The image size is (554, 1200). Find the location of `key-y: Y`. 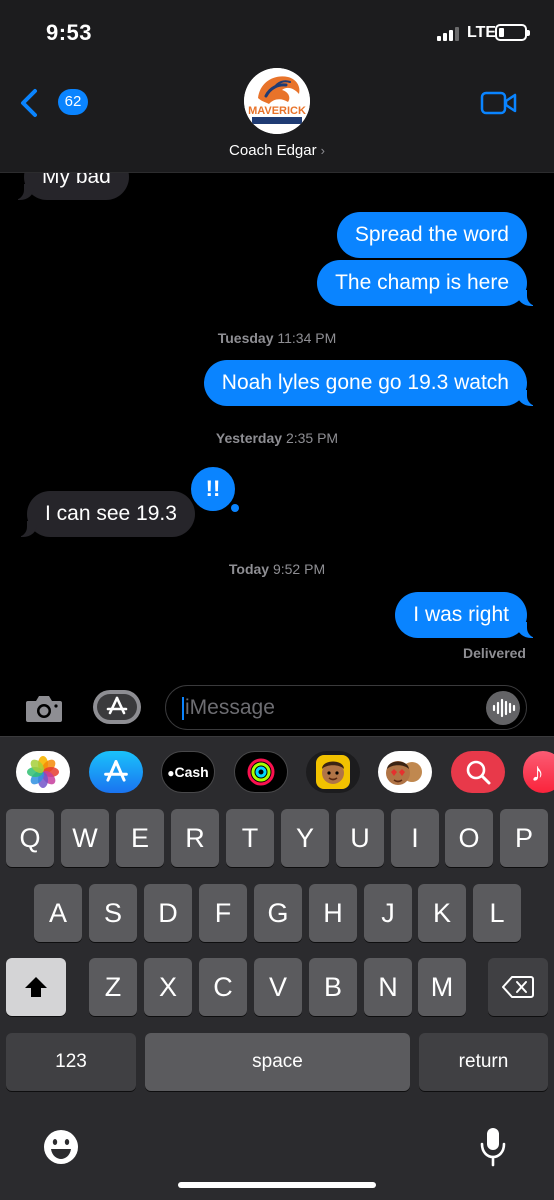

key-y: Y is located at coordinates (305, 838).